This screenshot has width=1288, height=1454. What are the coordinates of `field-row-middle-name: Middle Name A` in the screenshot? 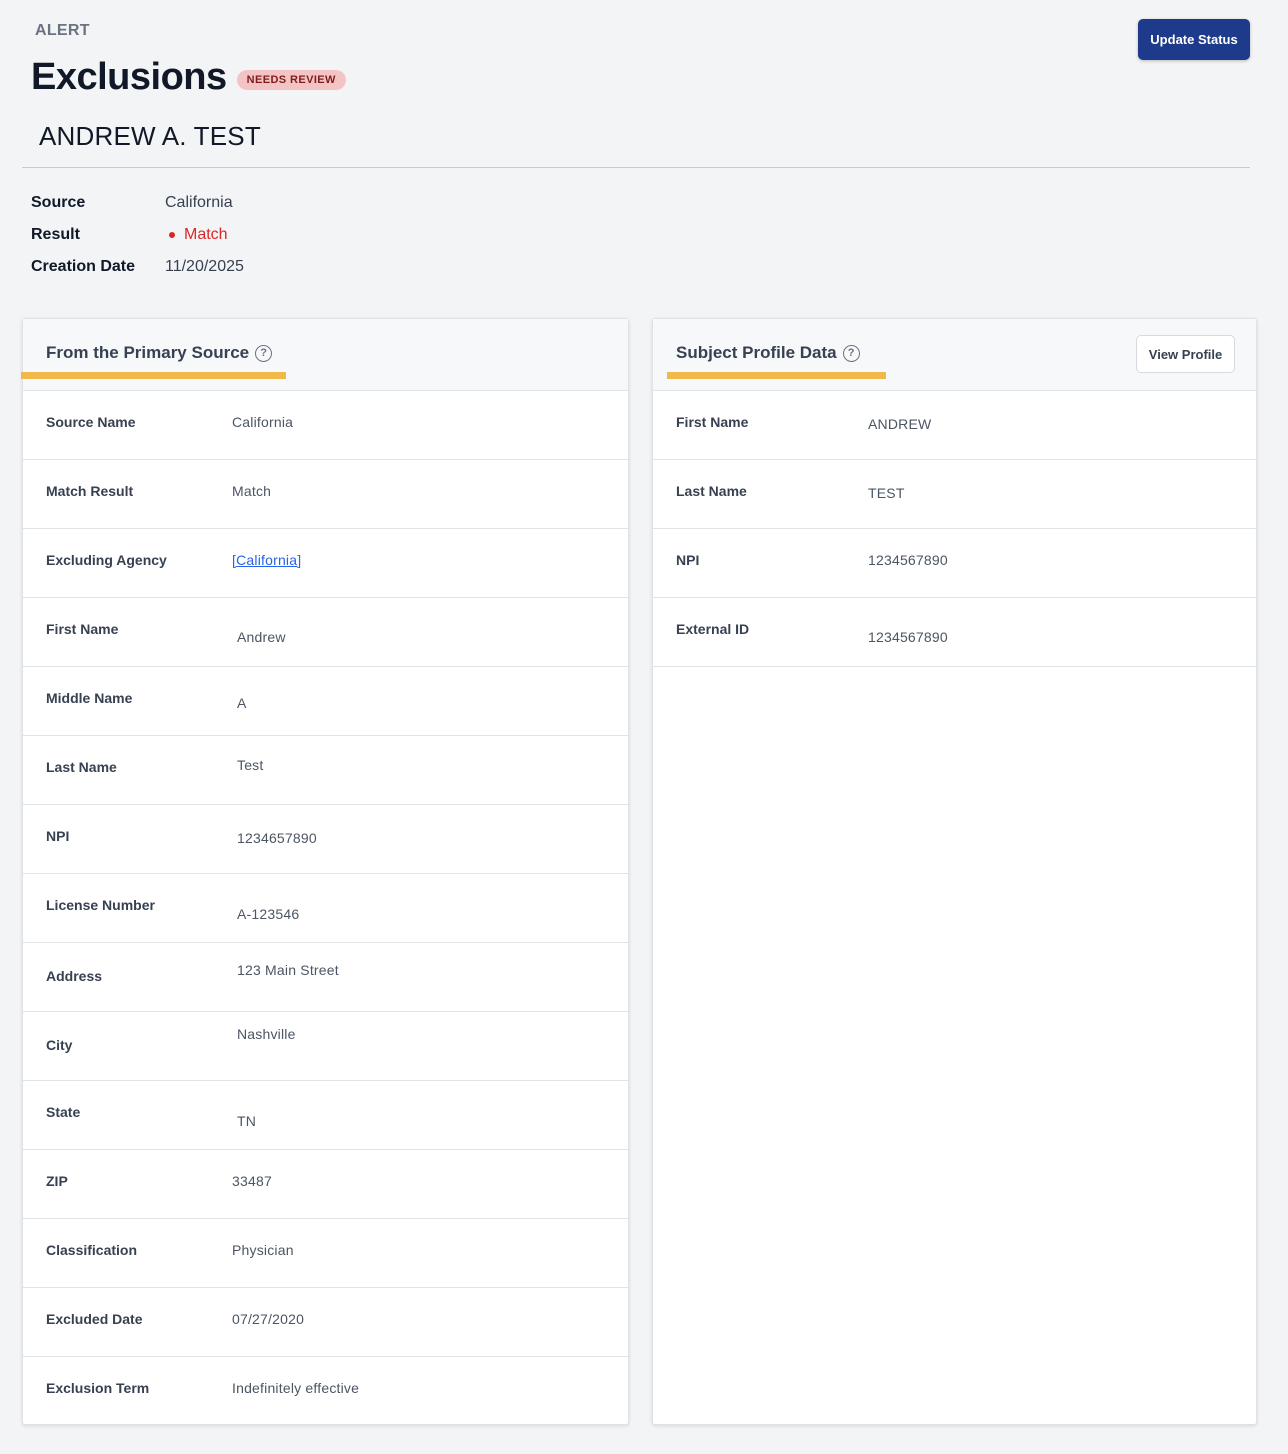 It's located at (325, 701).